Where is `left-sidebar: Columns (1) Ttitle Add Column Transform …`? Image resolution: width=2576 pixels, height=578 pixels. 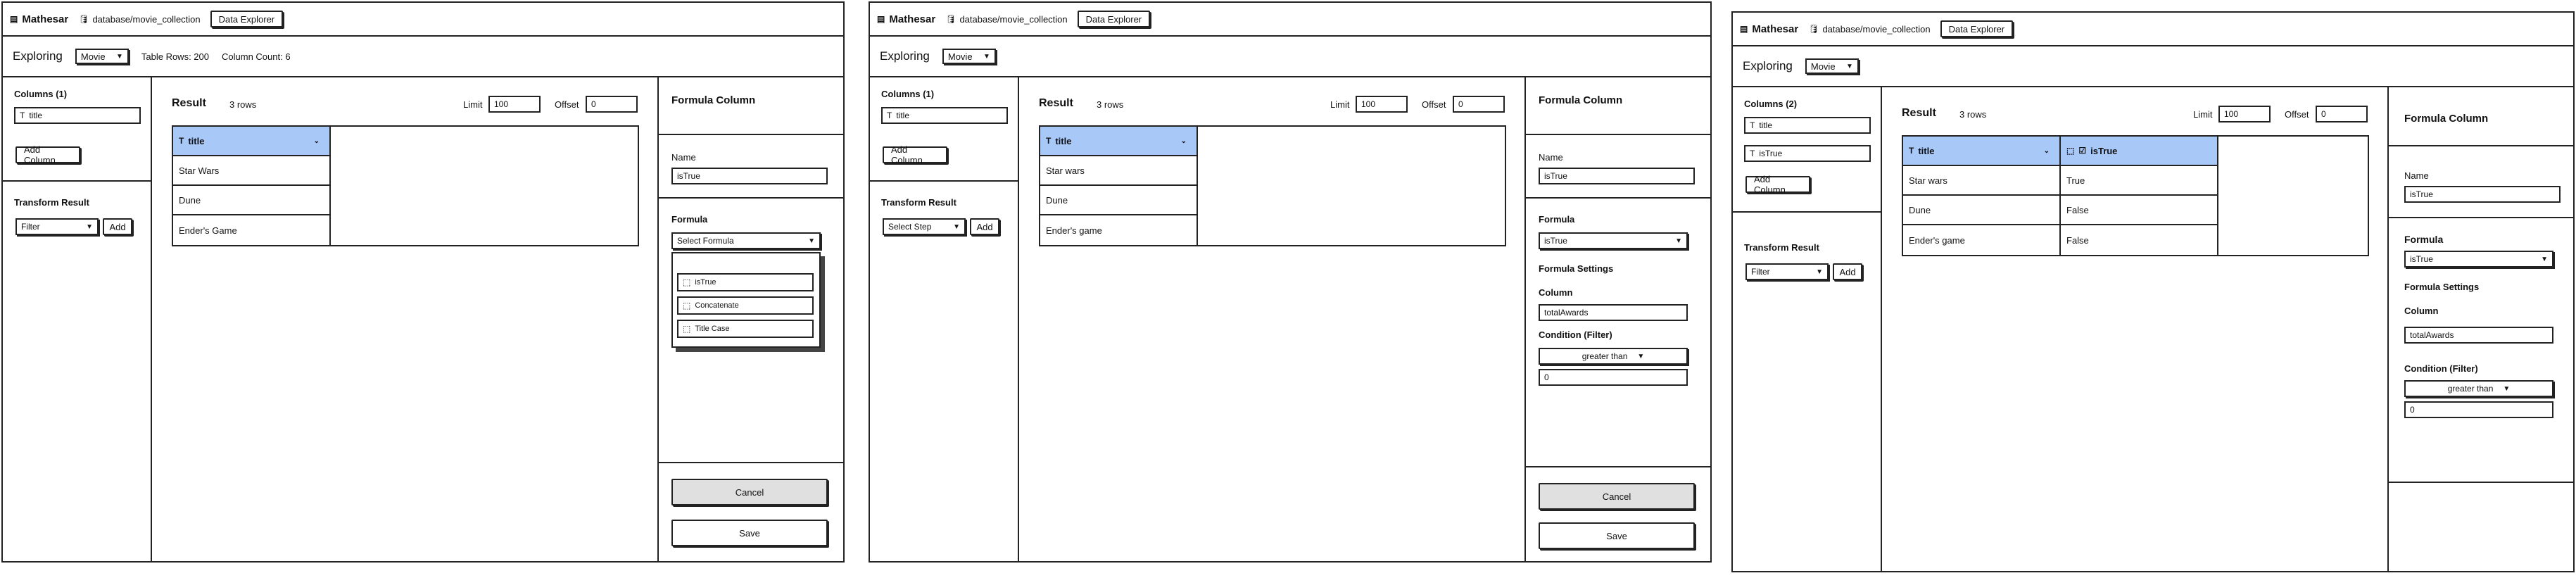 left-sidebar: Columns (1) Ttitle Add Column Transform … is located at coordinates (944, 319).